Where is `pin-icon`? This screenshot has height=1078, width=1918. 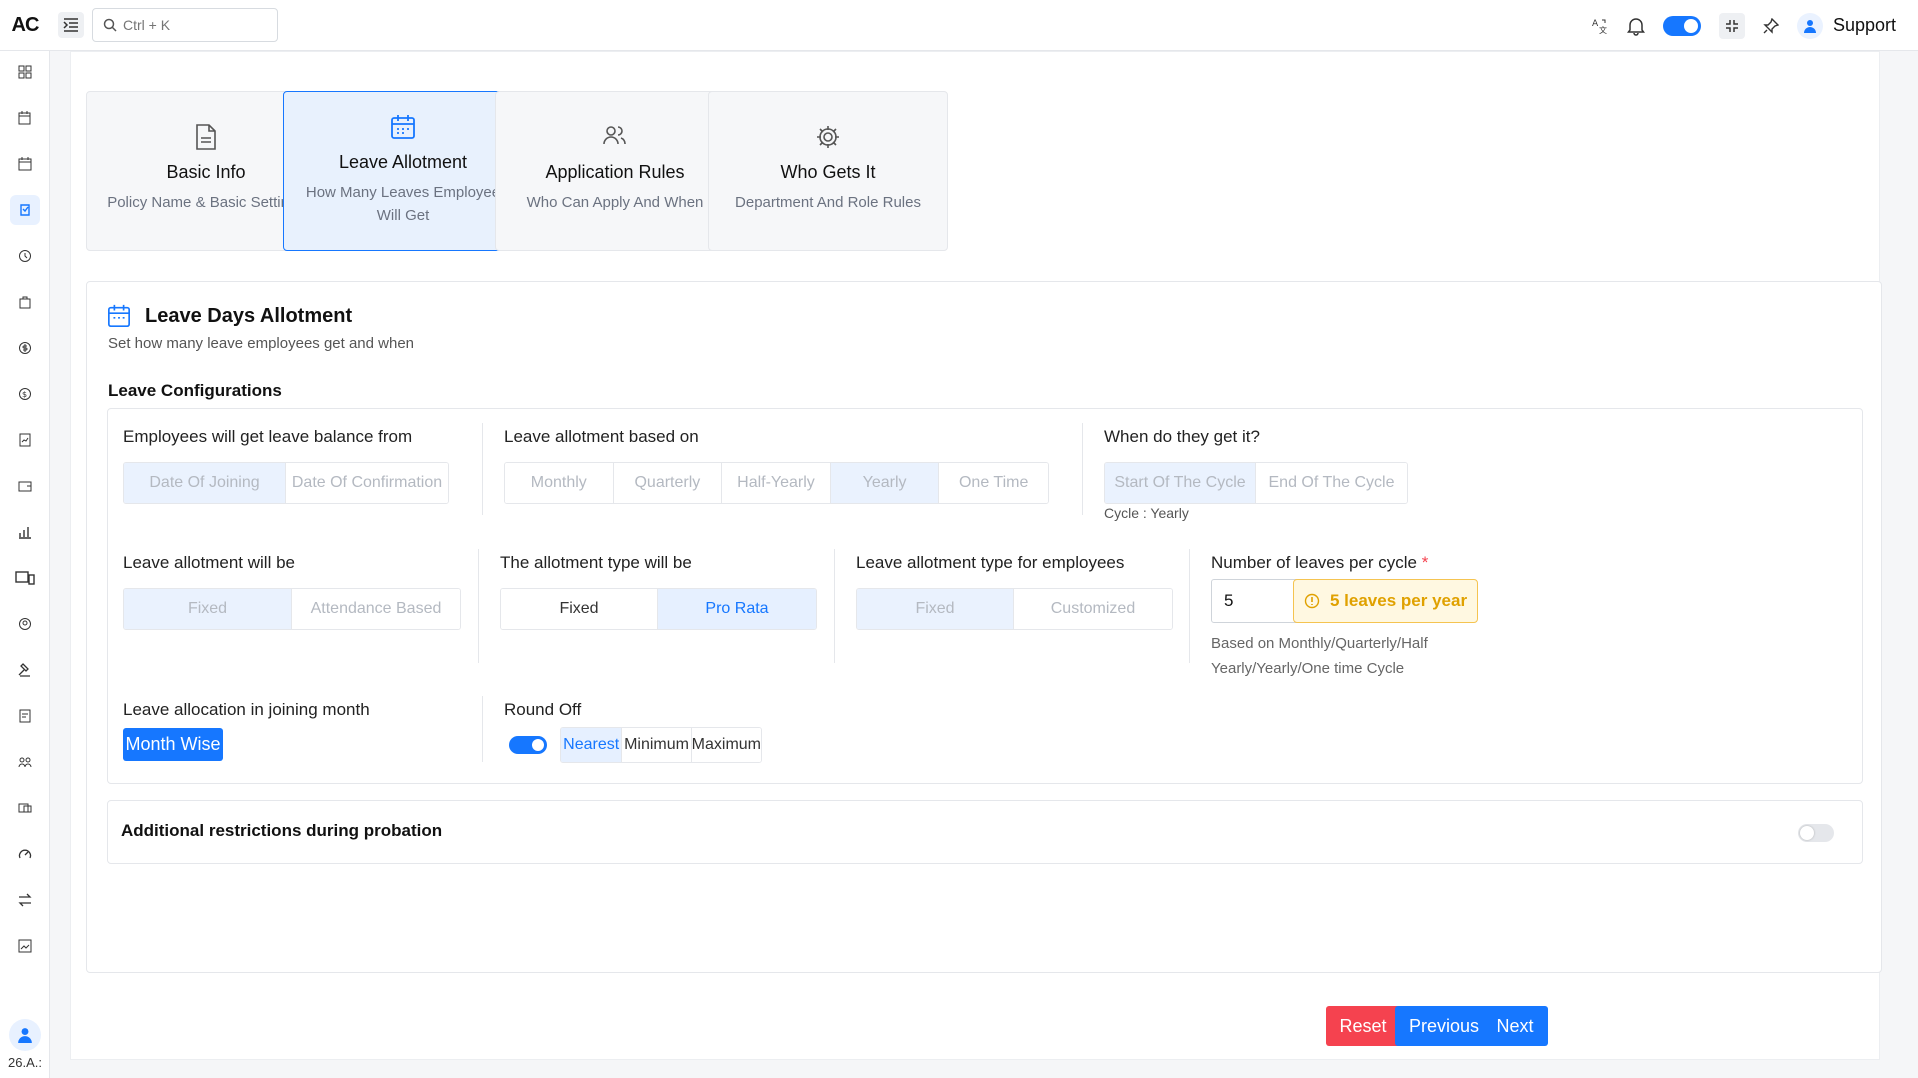 pin-icon is located at coordinates (1771, 25).